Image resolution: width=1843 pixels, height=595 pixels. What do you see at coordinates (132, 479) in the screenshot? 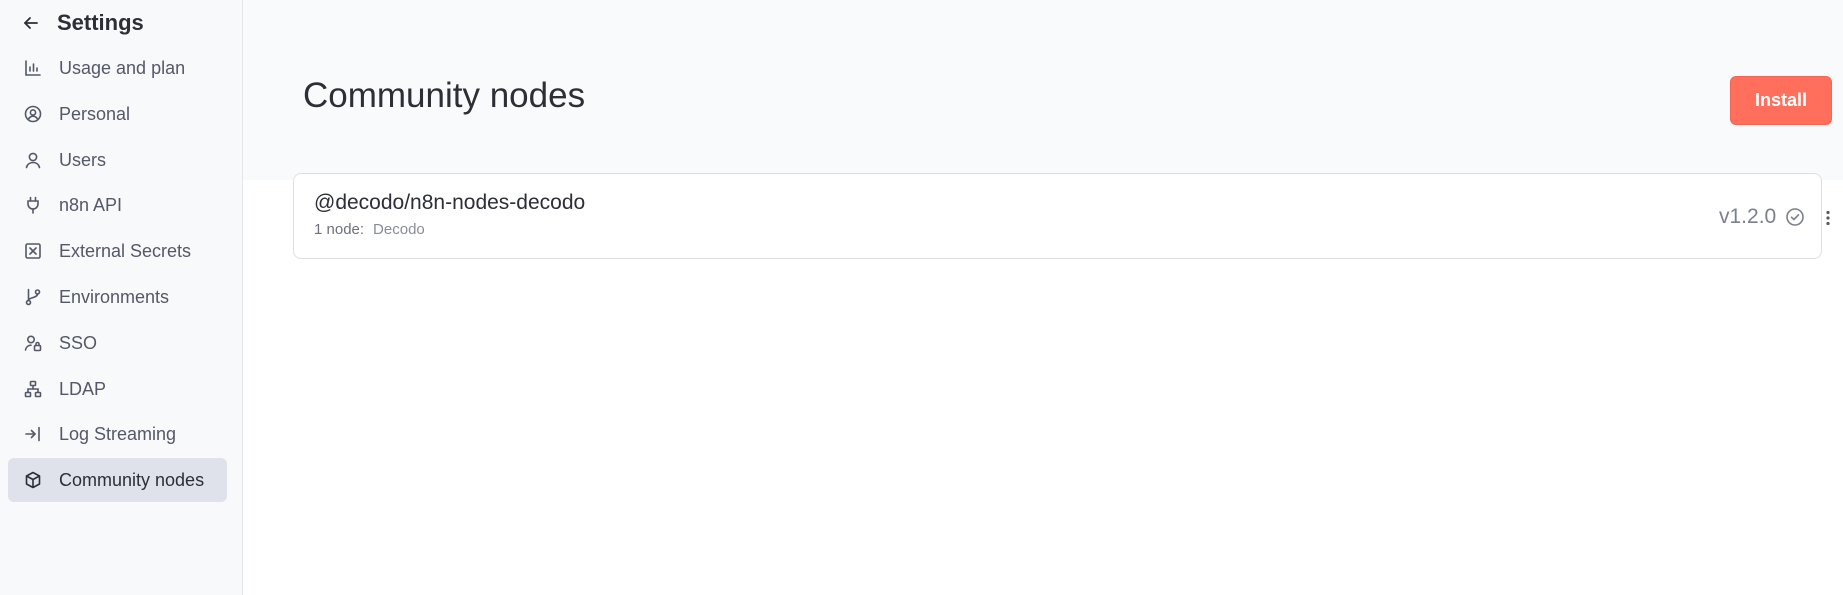
I see `sidebar-item-label: Community nodes` at bounding box center [132, 479].